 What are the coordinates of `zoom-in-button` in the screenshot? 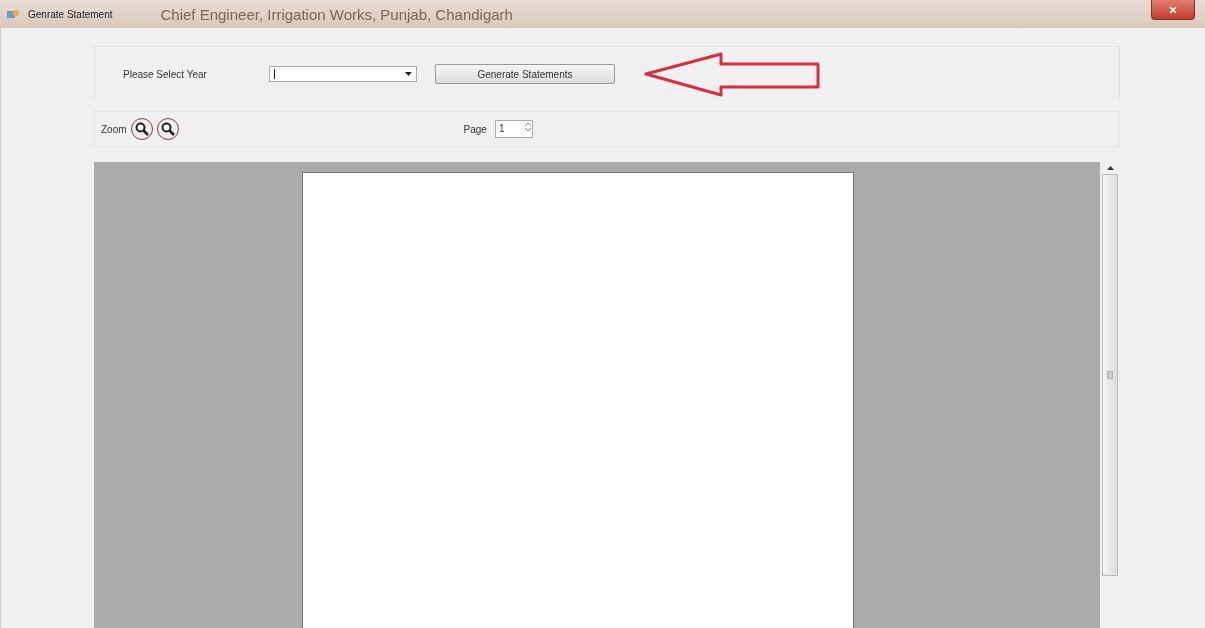 It's located at (141, 129).